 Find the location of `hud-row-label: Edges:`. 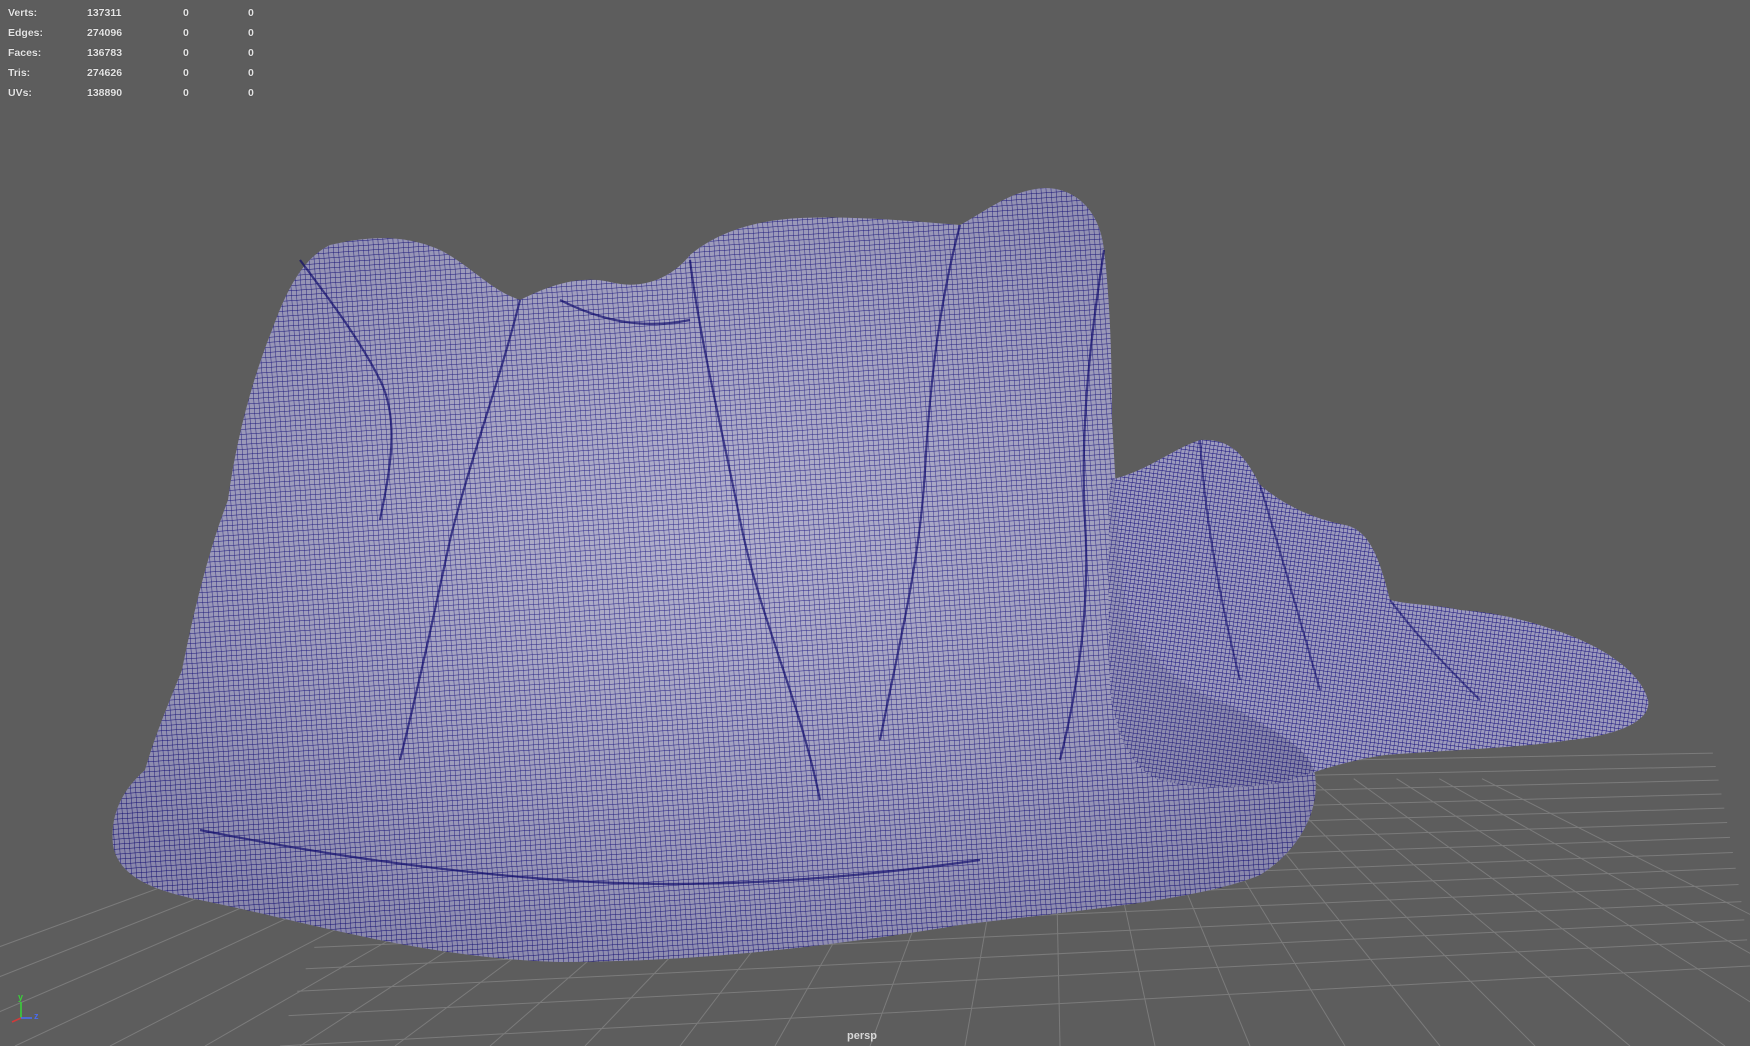

hud-row-label: Edges: is located at coordinates (26, 33).